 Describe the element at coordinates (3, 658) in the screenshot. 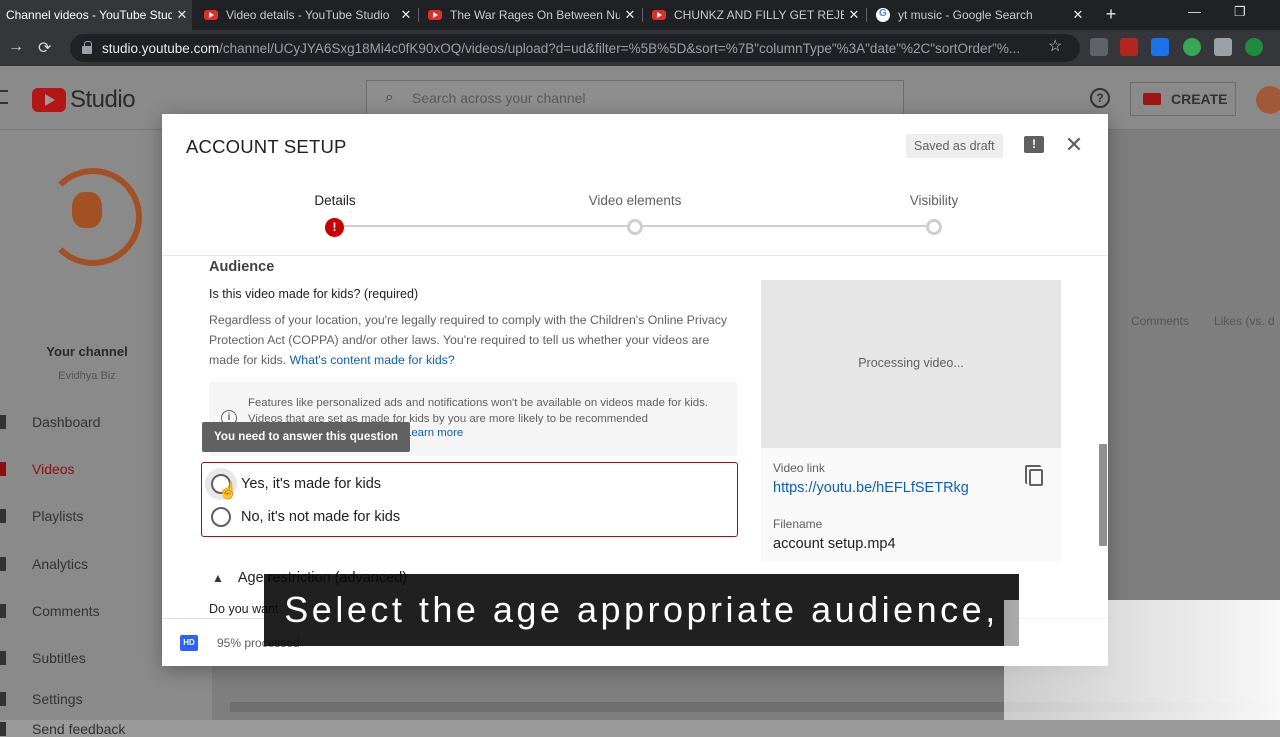

I see `subtitles-icon` at that location.